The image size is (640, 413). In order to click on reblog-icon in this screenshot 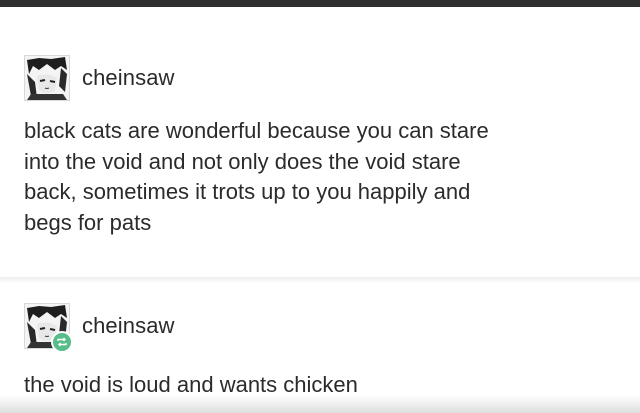, I will do `click(62, 342)`.